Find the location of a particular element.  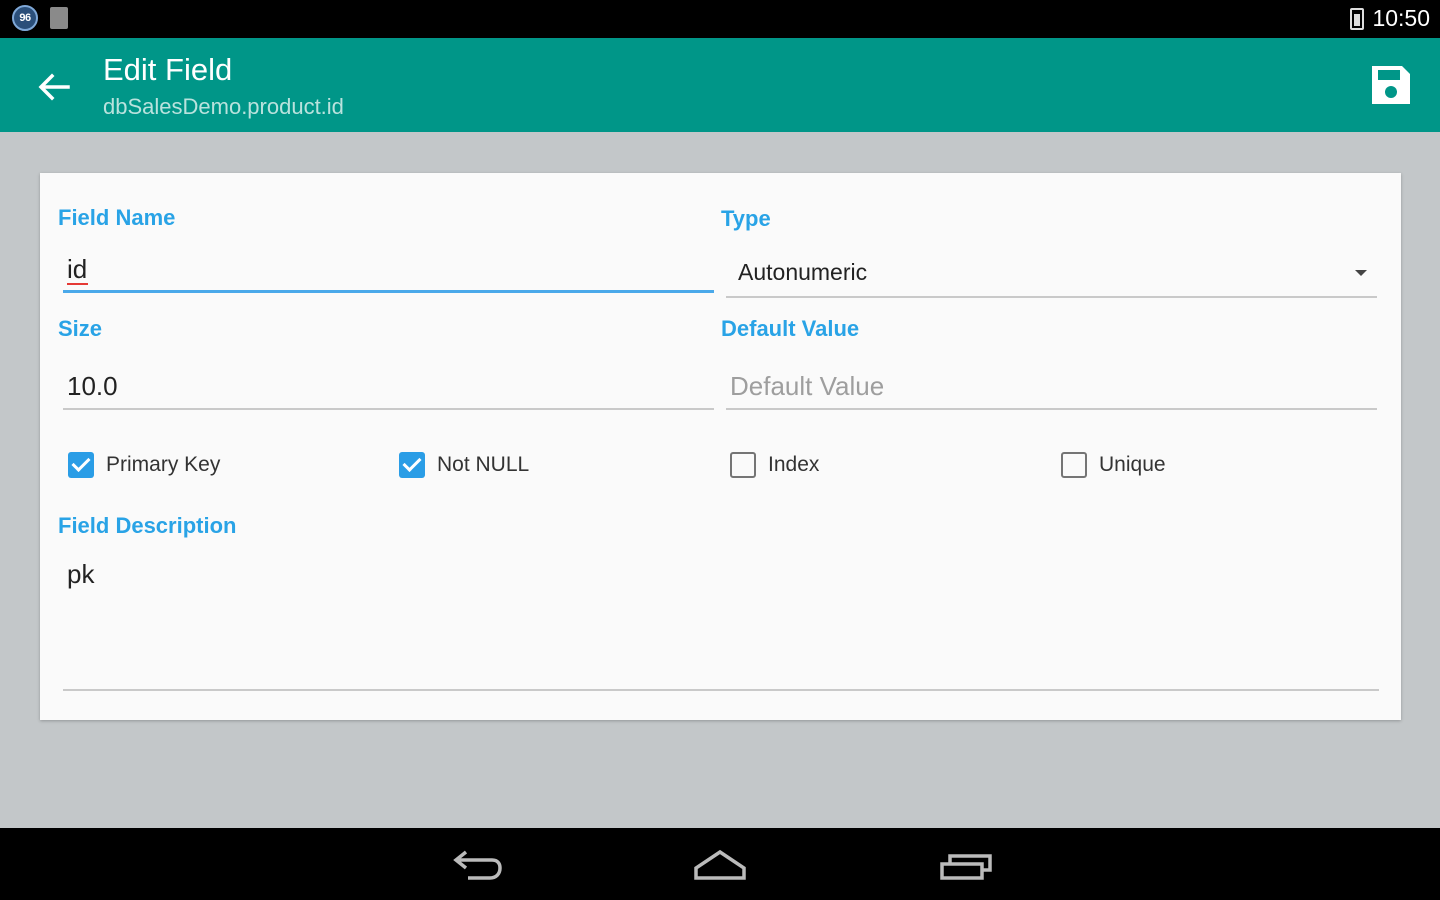

field-description-label: Field Description is located at coordinates (147, 525).